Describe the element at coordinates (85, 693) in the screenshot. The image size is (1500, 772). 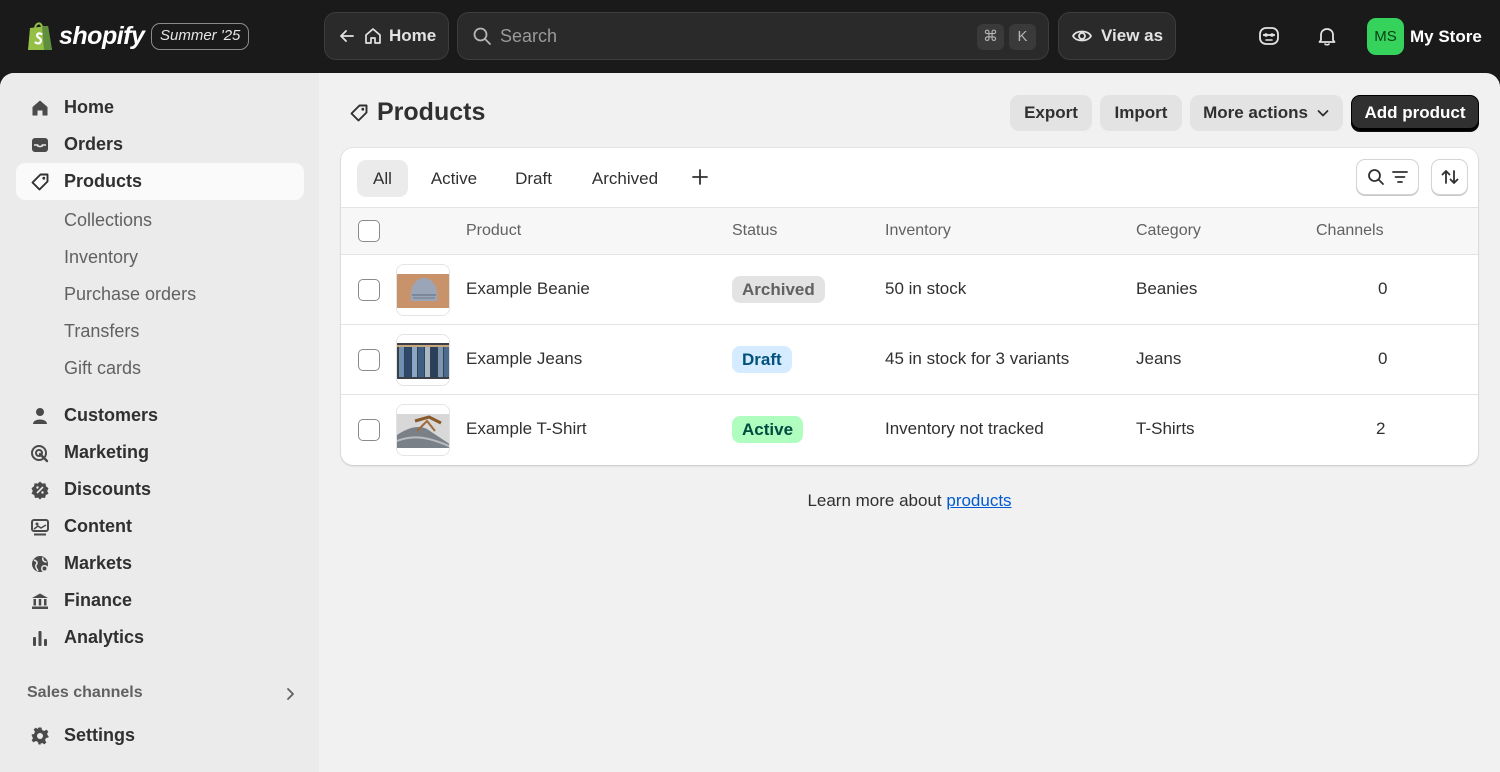
I see `sales-channels-label: Sales channels` at that location.